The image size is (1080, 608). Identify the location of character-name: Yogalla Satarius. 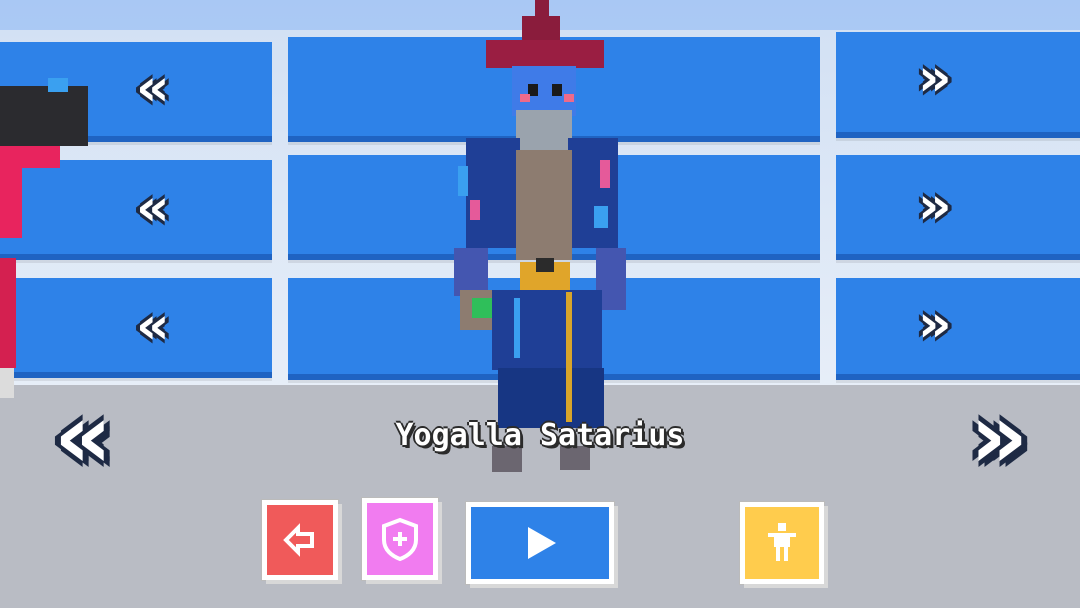
(540, 435).